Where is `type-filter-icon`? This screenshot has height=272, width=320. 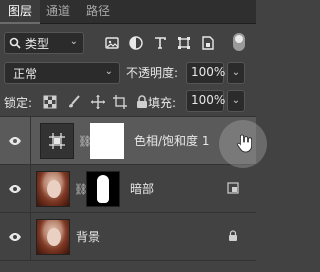 type-filter-icon is located at coordinates (160, 43).